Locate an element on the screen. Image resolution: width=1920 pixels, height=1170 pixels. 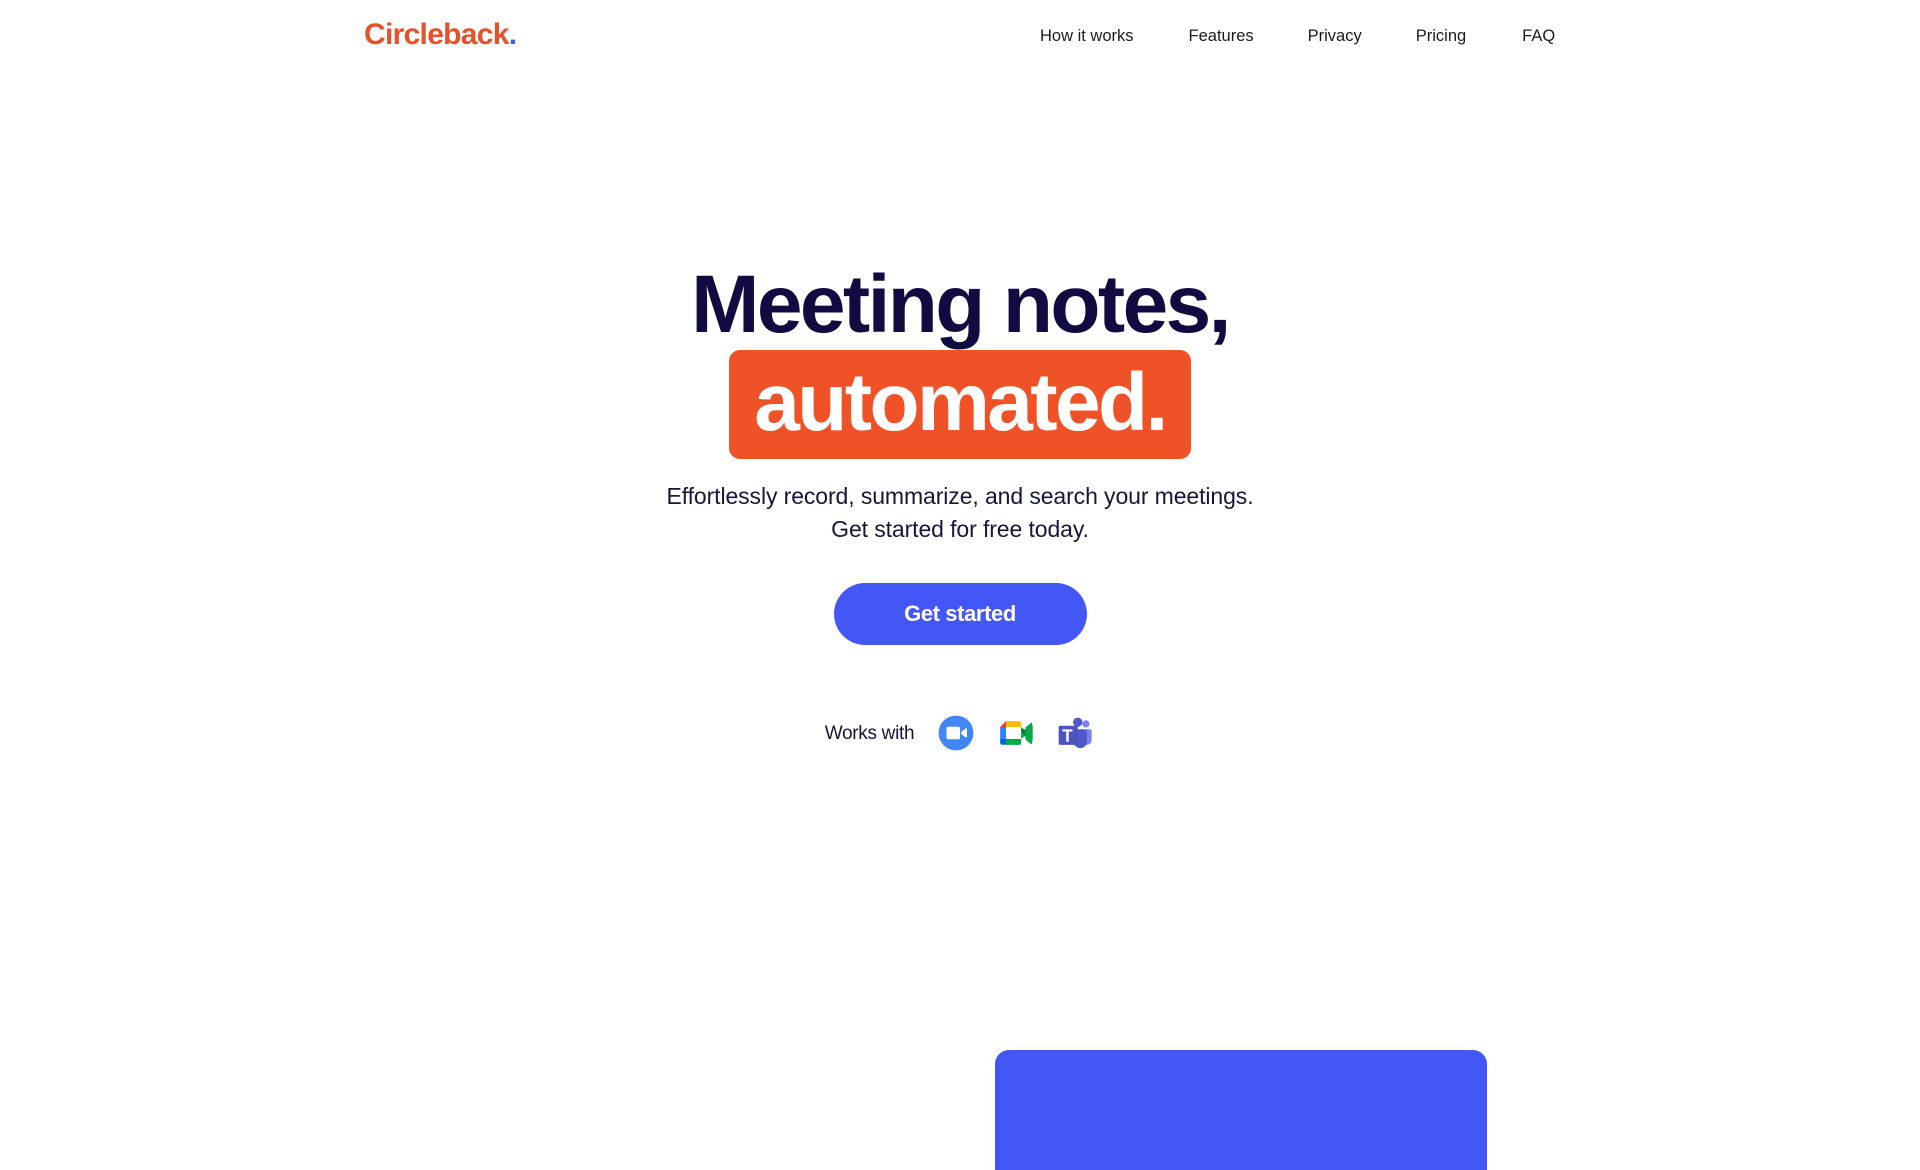
nav-item-faq: FAQ is located at coordinates (1538, 36).